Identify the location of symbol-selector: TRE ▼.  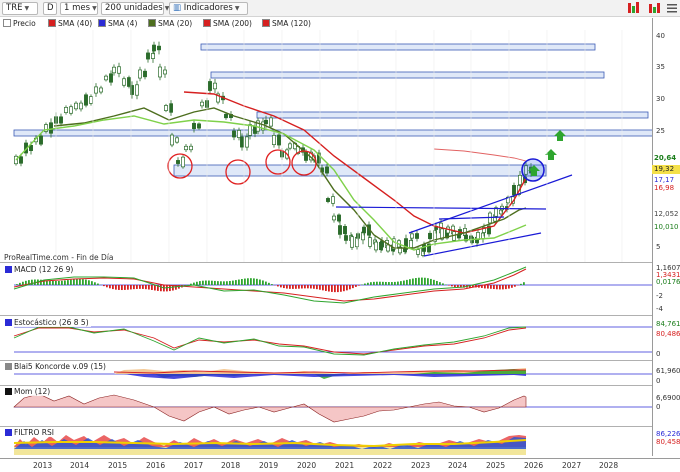
(20, 8).